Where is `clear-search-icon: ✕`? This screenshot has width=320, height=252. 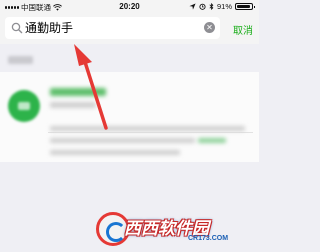 clear-search-icon: ✕ is located at coordinates (209, 27).